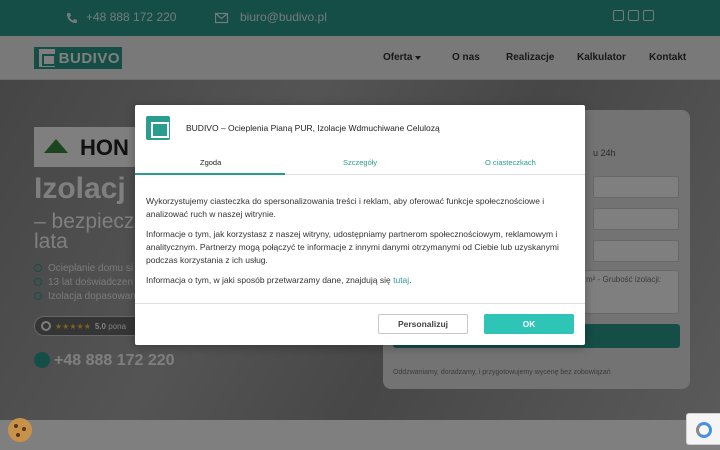 The image size is (720, 450). What do you see at coordinates (529, 324) in the screenshot?
I see `ok-button: OK` at bounding box center [529, 324].